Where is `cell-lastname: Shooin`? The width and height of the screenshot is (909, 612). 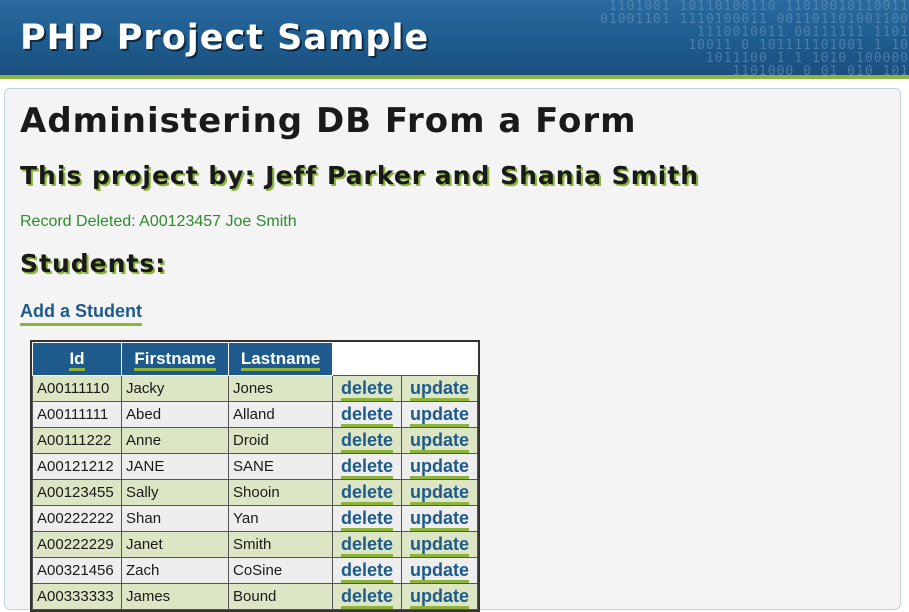 cell-lastname: Shooin is located at coordinates (280, 492).